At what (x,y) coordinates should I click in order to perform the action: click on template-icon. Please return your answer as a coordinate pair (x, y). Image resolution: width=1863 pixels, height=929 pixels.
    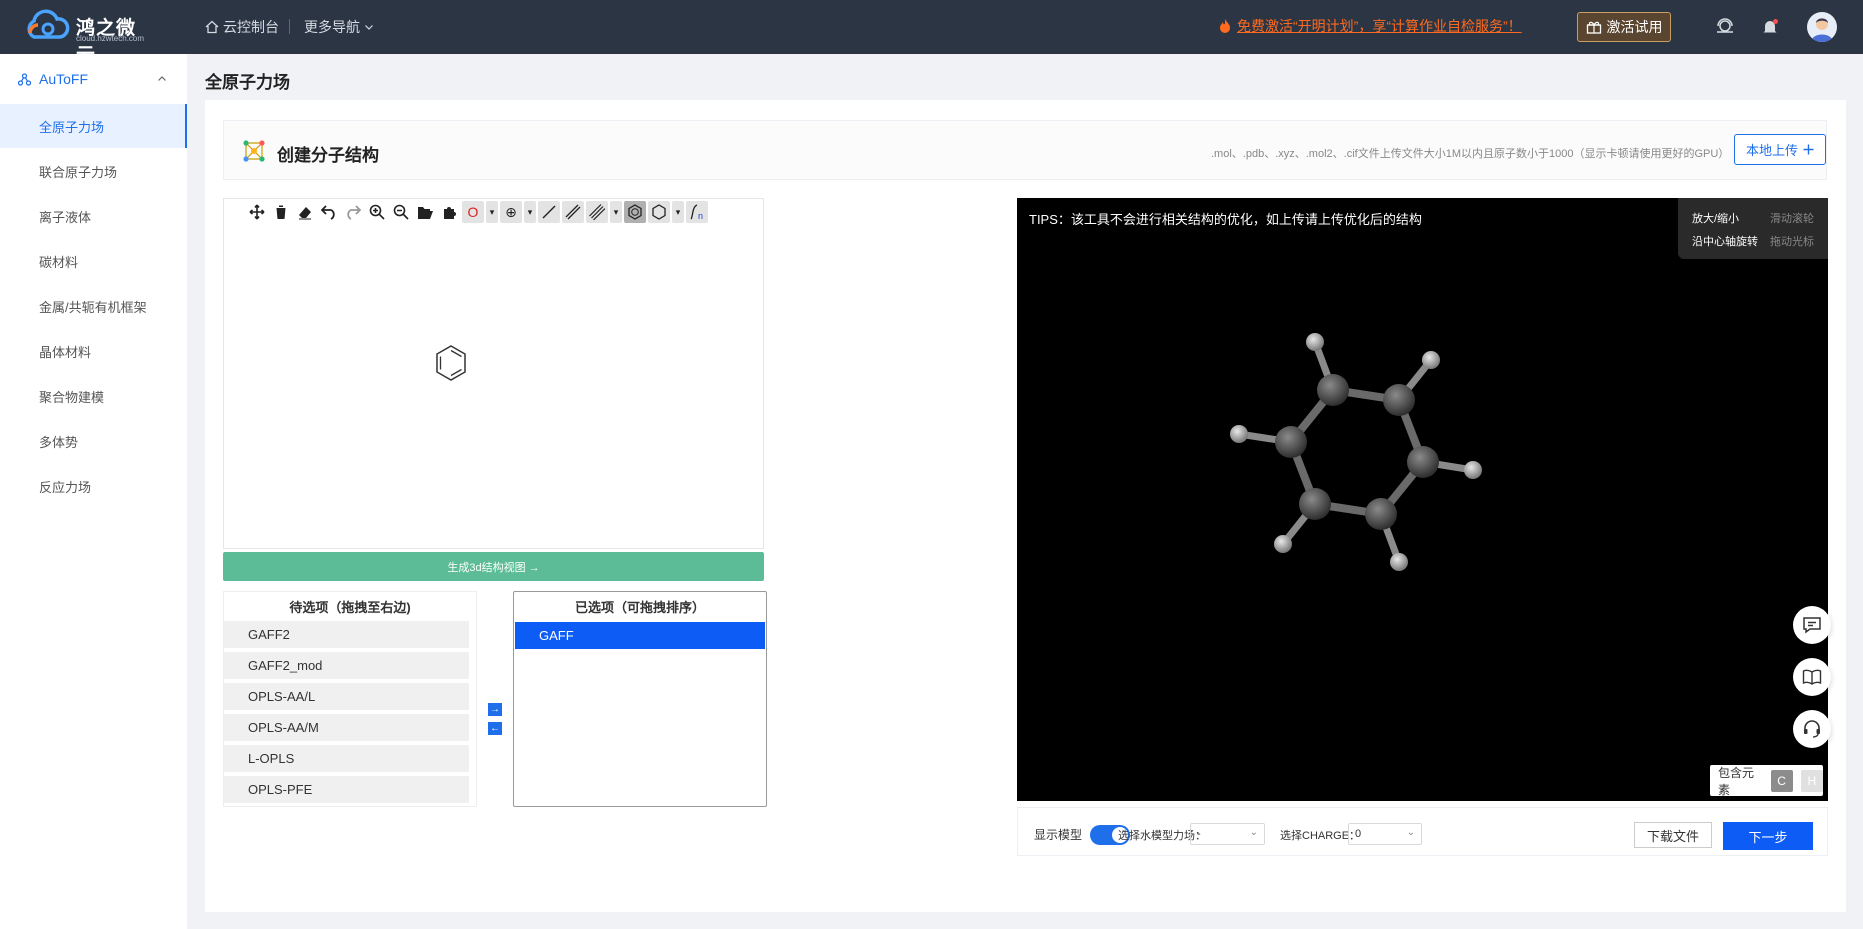
    Looking at the image, I should click on (449, 212).